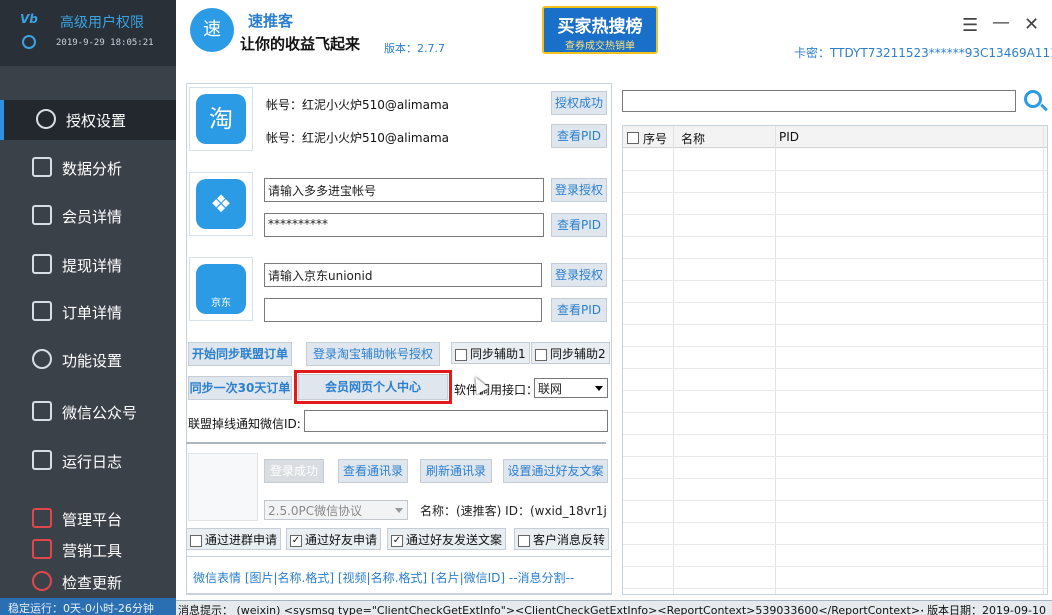 This screenshot has width=1052, height=615. I want to click on accept-group-checkbox: 通过进群申请, so click(234, 539).